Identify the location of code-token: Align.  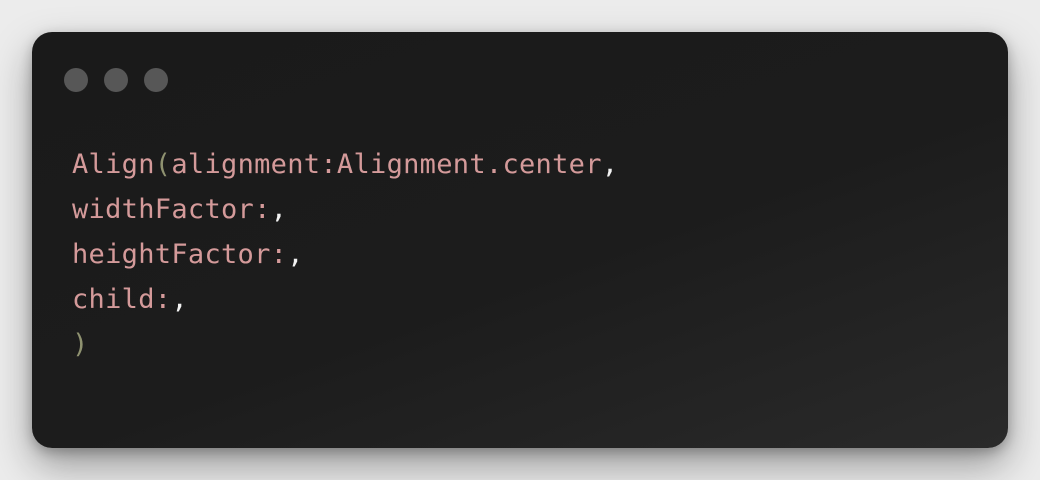
(113, 164).